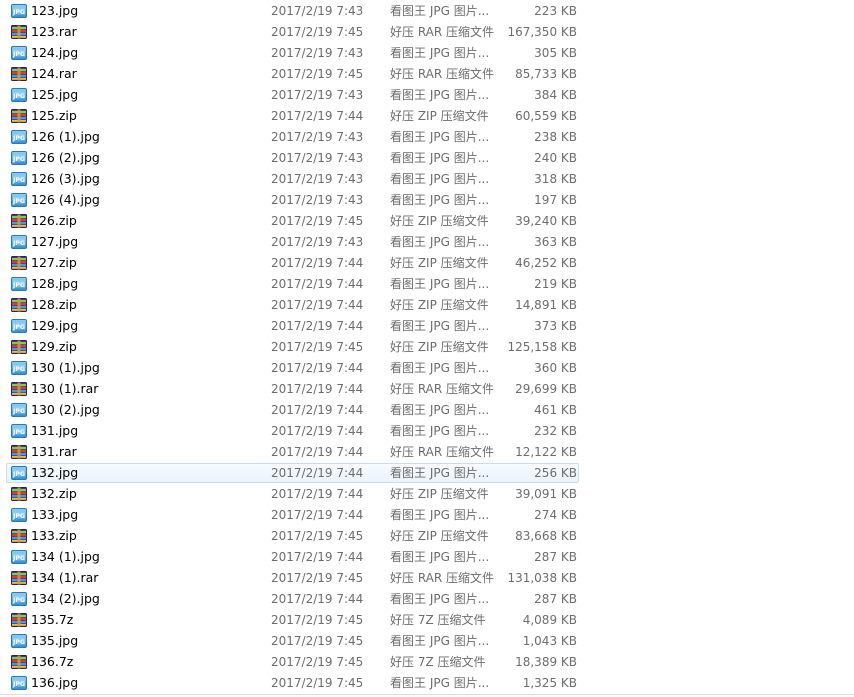  What do you see at coordinates (292, 662) in the screenshot?
I see `file-row: 136.7z 2017/2/19 7:45 好压 7Z 压缩文件 18,389 KB` at bounding box center [292, 662].